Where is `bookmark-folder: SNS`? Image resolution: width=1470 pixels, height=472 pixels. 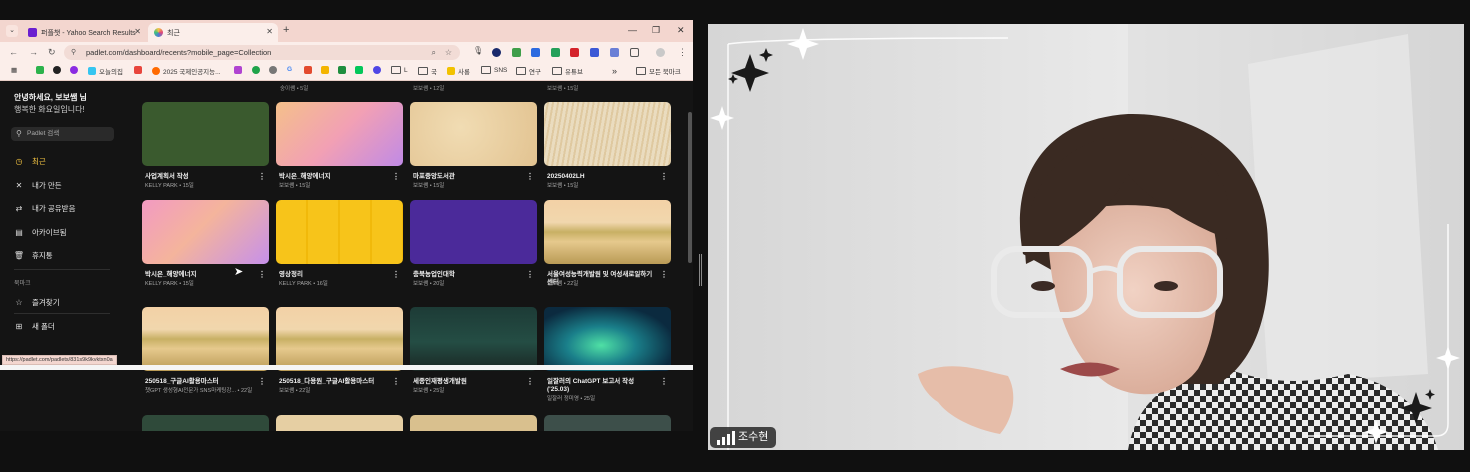
bookmark-folder: SNS is located at coordinates (494, 70).